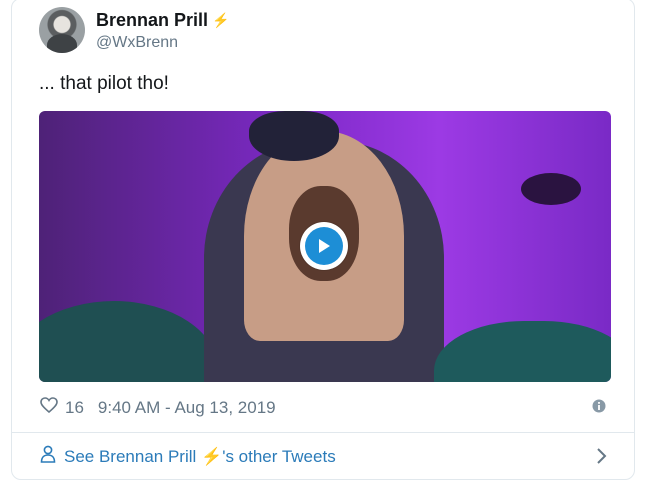 The image size is (654, 485). I want to click on media-sofa-left, so click(129, 341).